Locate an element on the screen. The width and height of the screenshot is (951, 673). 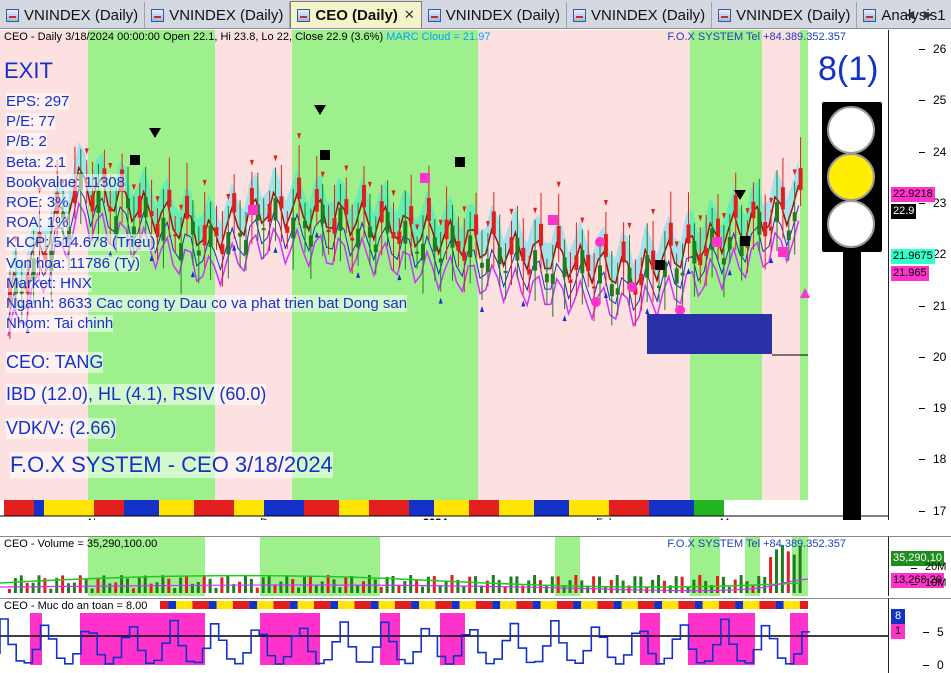
safety-y-tick: 0 is located at coordinates (933, 665).